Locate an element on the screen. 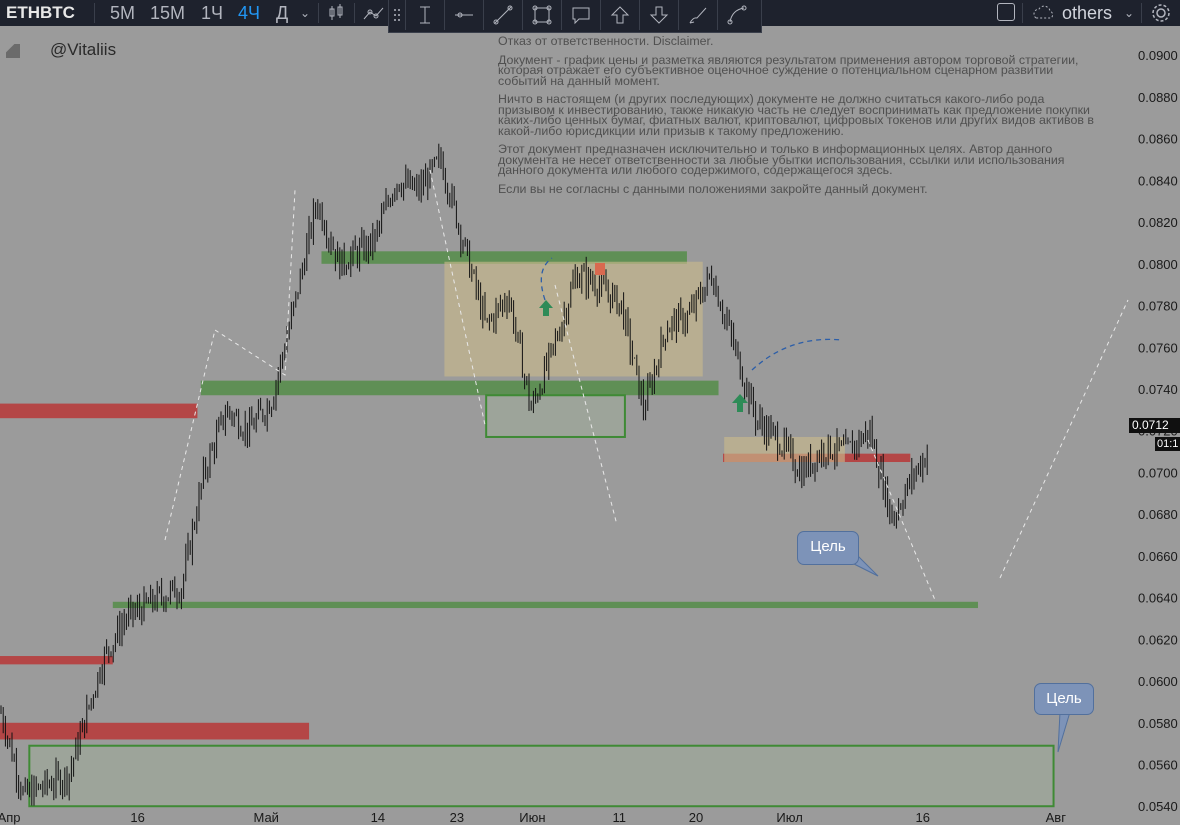  x-tick-label: Июл is located at coordinates (789, 817).